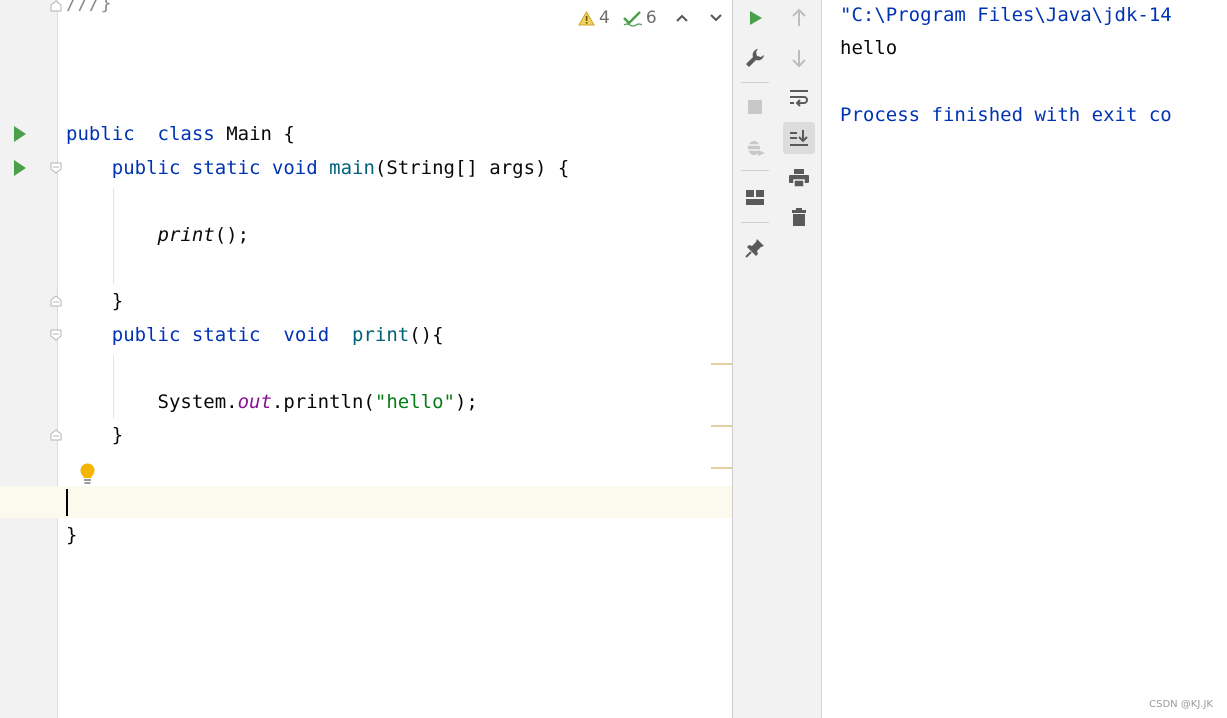 The width and height of the screenshot is (1227, 718). I want to click on chevron-down-icon, so click(716, 18).